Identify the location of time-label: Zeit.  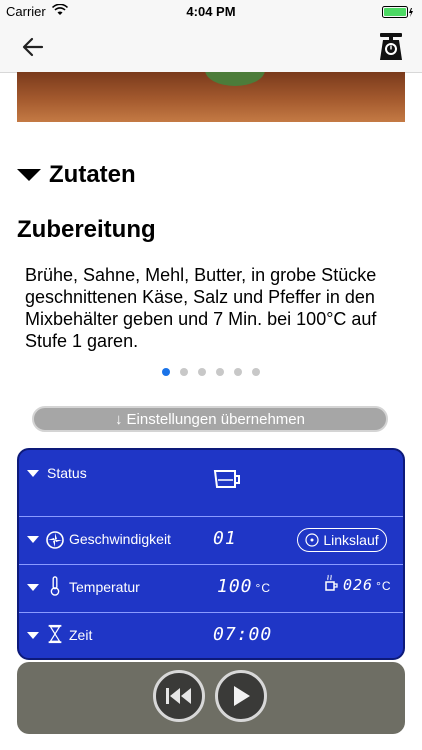
(81, 635).